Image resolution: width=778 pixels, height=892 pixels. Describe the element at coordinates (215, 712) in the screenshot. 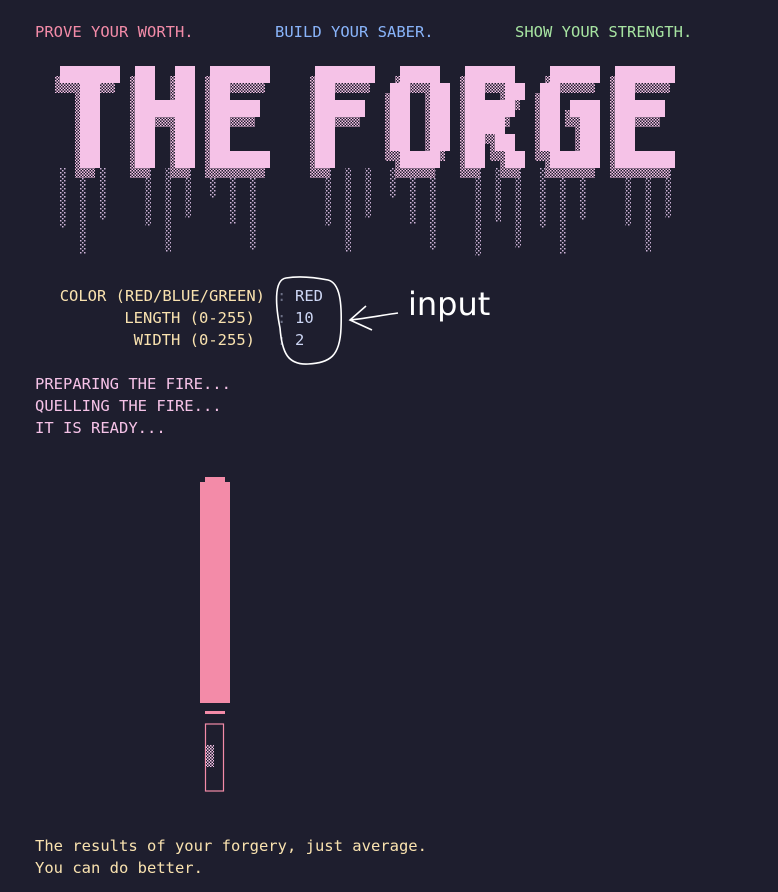

I see `saber-guard` at that location.